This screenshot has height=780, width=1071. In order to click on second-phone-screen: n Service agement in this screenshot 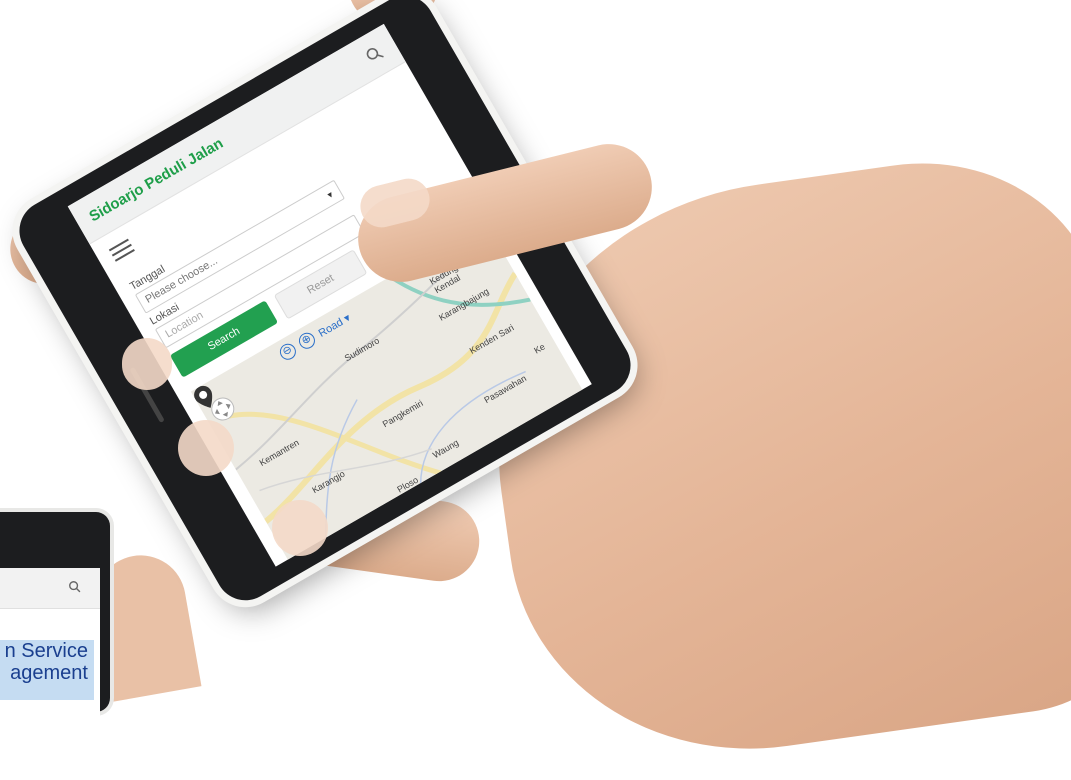, I will do `click(50, 643)`.